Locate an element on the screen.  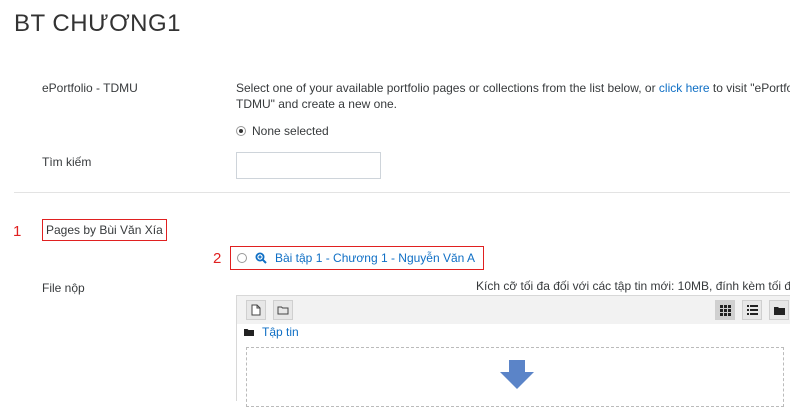
pages-by-header: Pages by Bùi Văn Xía is located at coordinates (104, 230).